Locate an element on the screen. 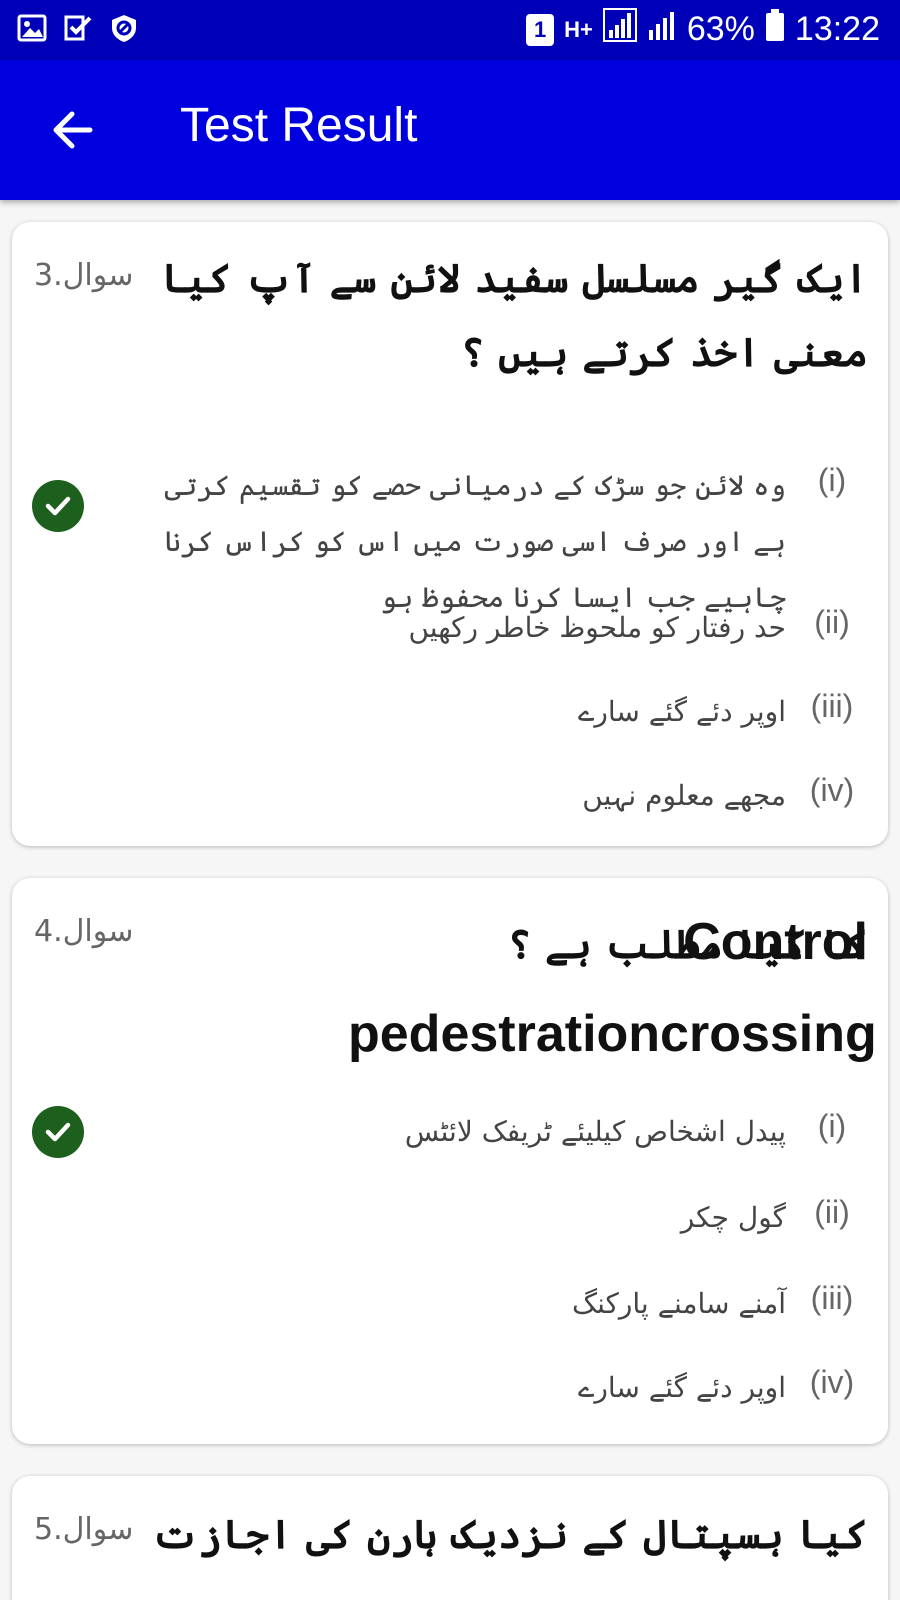  option-text: آمنے سامنے پارکنگ is located at coordinates (679, 1303).